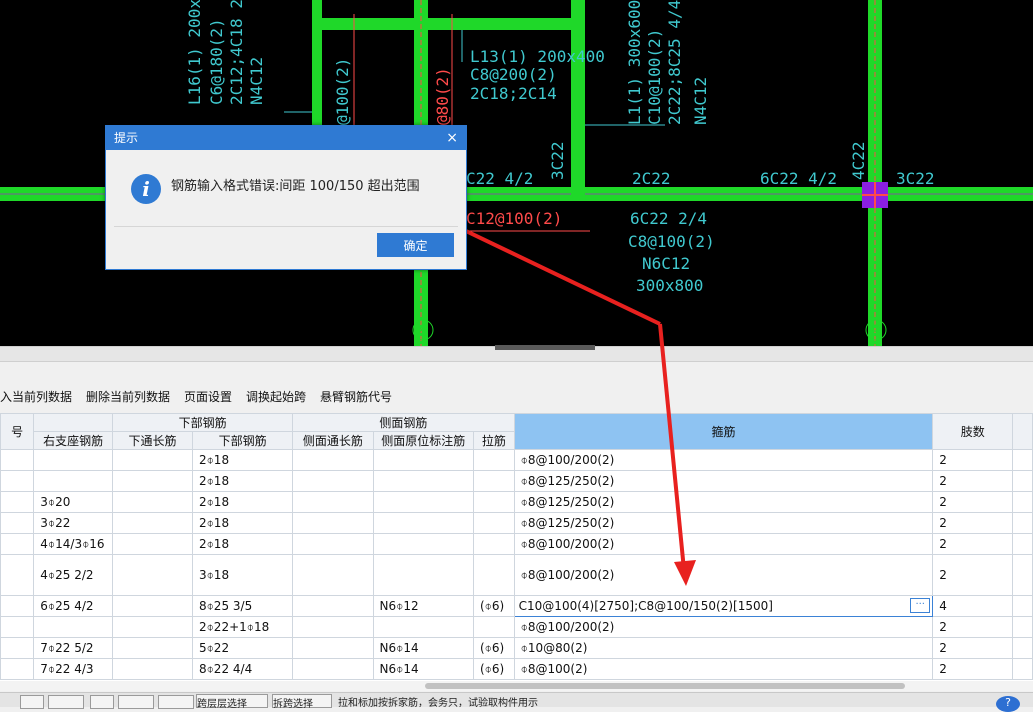 The width and height of the screenshot is (1033, 712). I want to click on cell-bottom-rebar: 2⌽22+1⌽18, so click(242, 627).